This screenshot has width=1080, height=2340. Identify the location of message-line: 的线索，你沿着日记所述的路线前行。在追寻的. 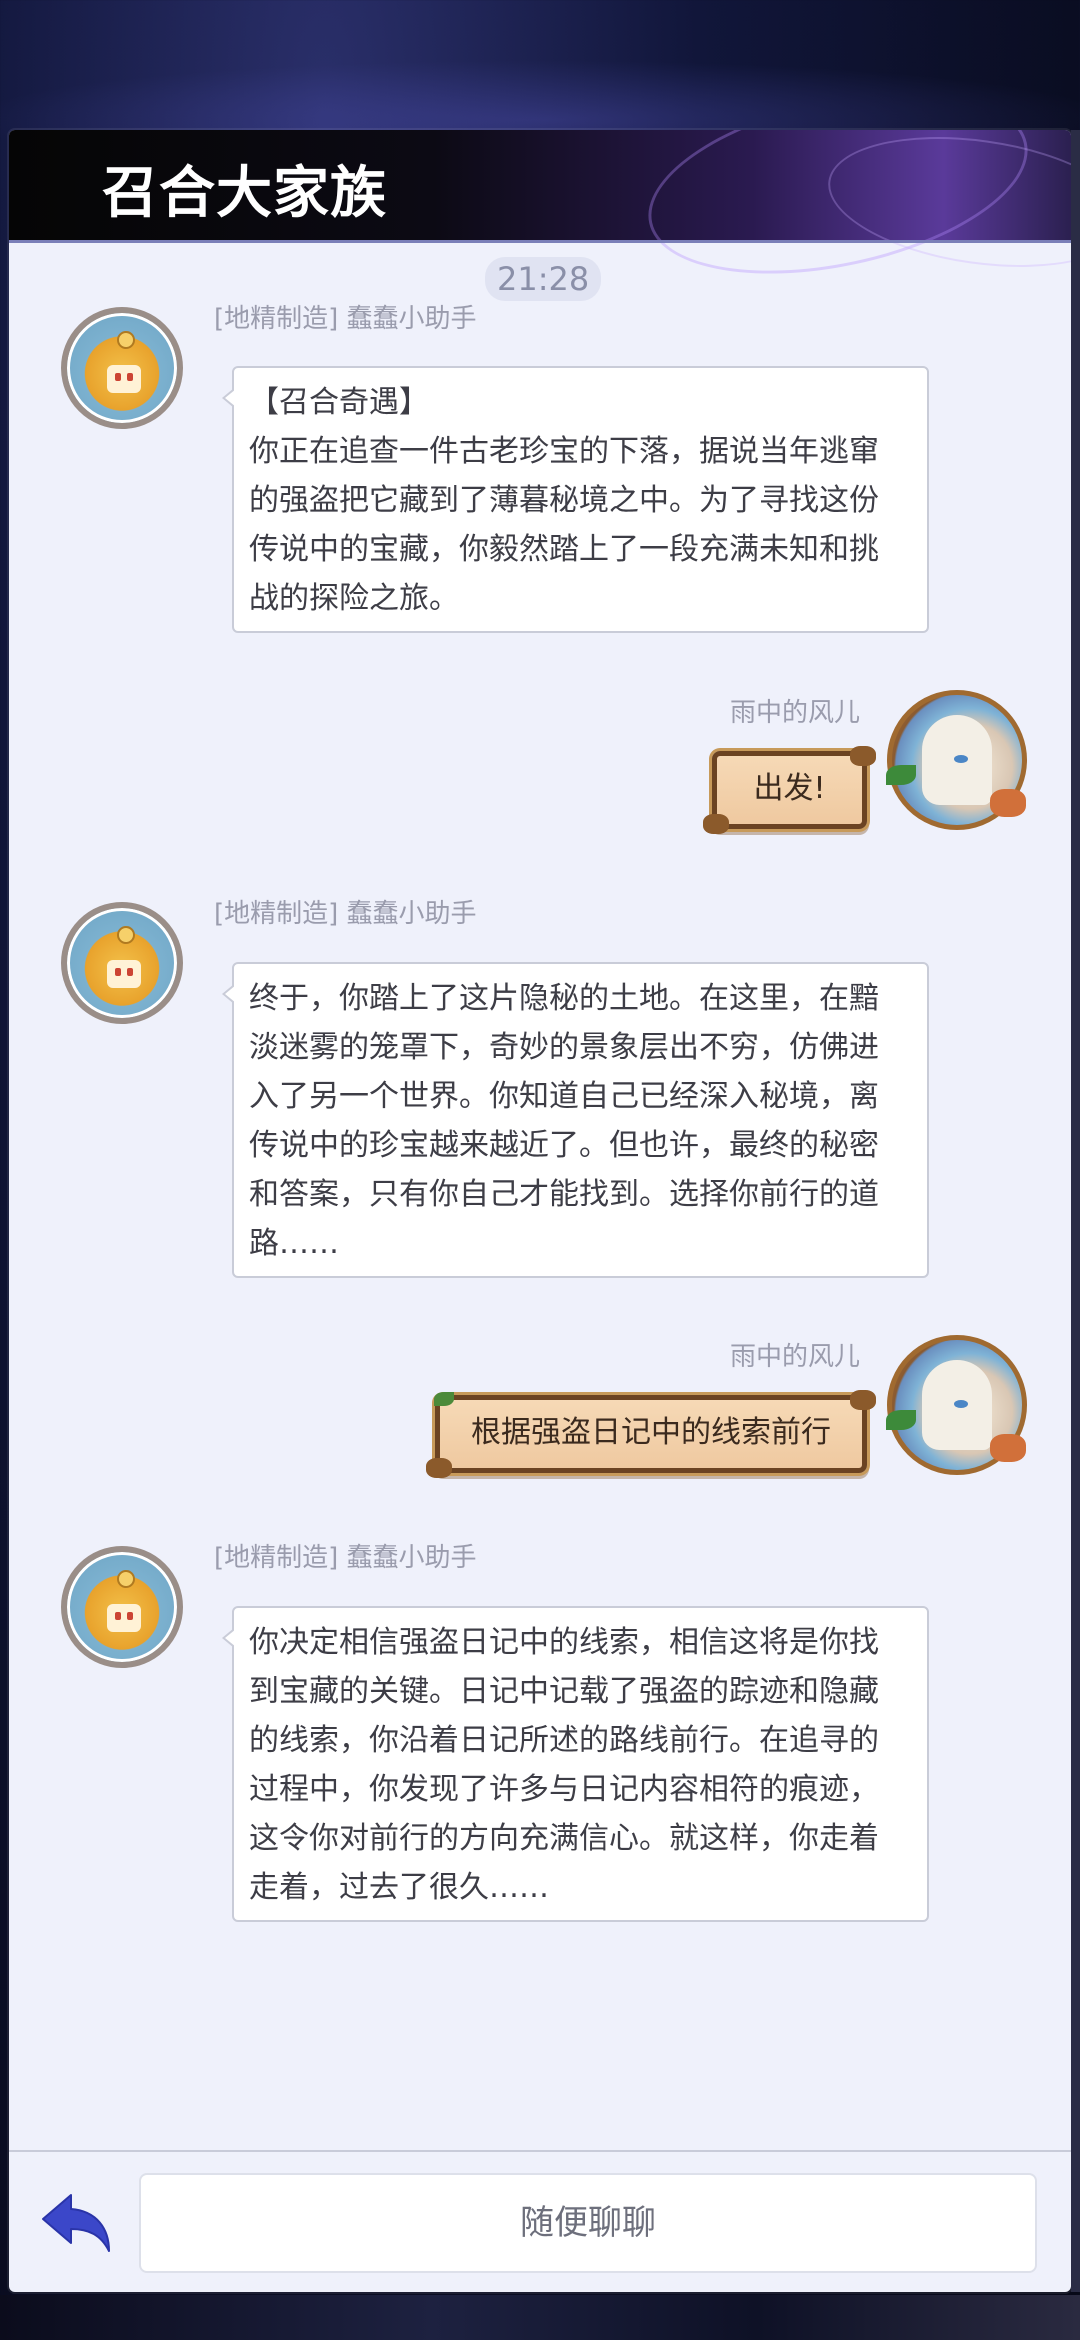
(564, 1740).